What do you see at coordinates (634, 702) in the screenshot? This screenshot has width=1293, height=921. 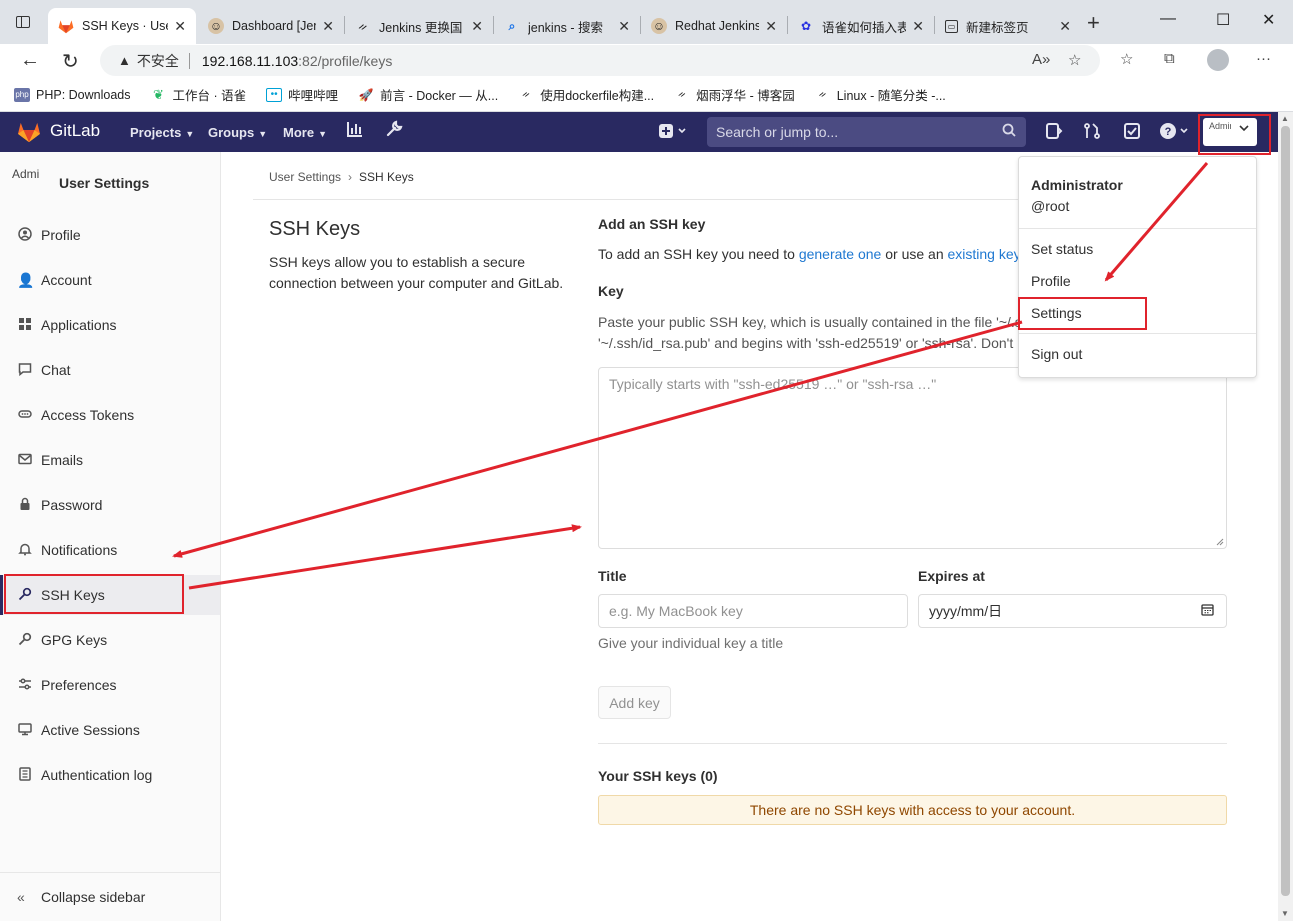 I see `add-key-button: Add key` at bounding box center [634, 702].